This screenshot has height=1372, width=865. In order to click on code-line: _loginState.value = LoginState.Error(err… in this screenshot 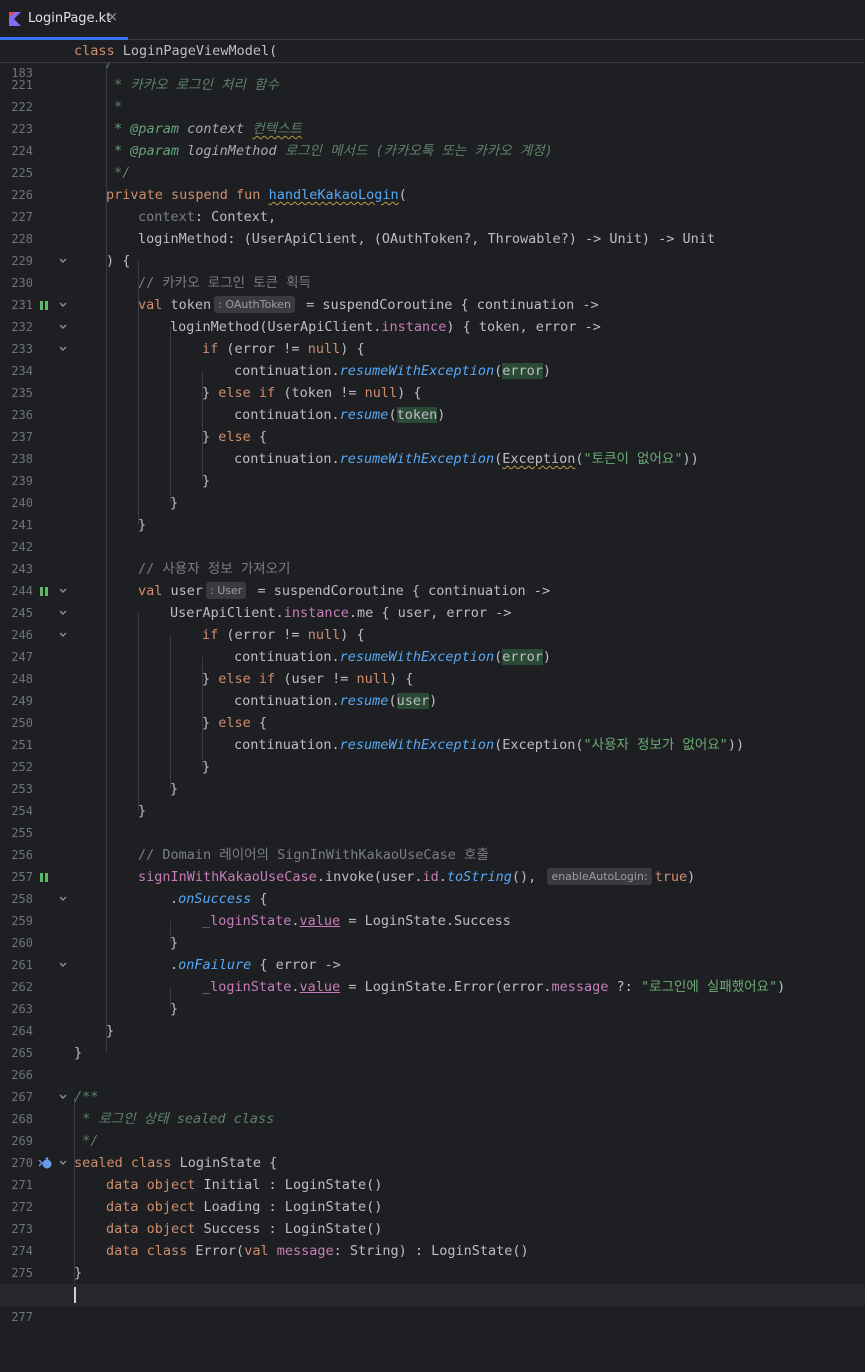, I will do `click(494, 987)`.